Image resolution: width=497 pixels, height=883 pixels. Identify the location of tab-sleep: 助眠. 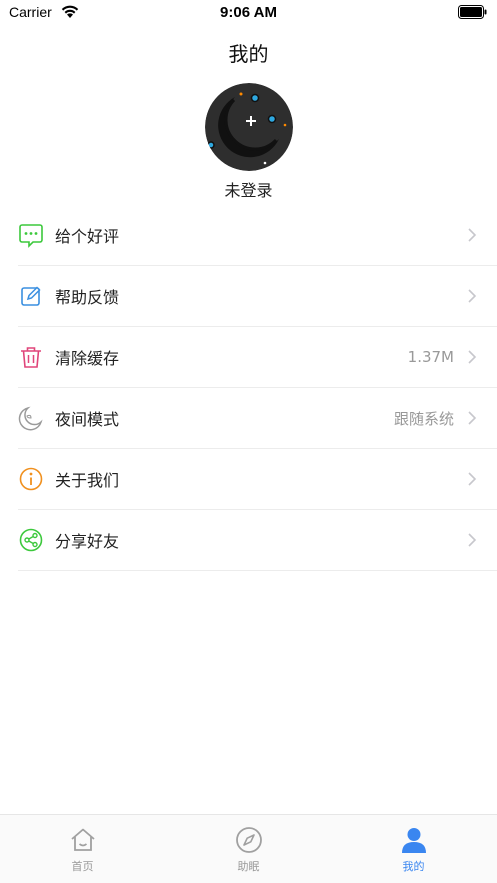
(248, 849).